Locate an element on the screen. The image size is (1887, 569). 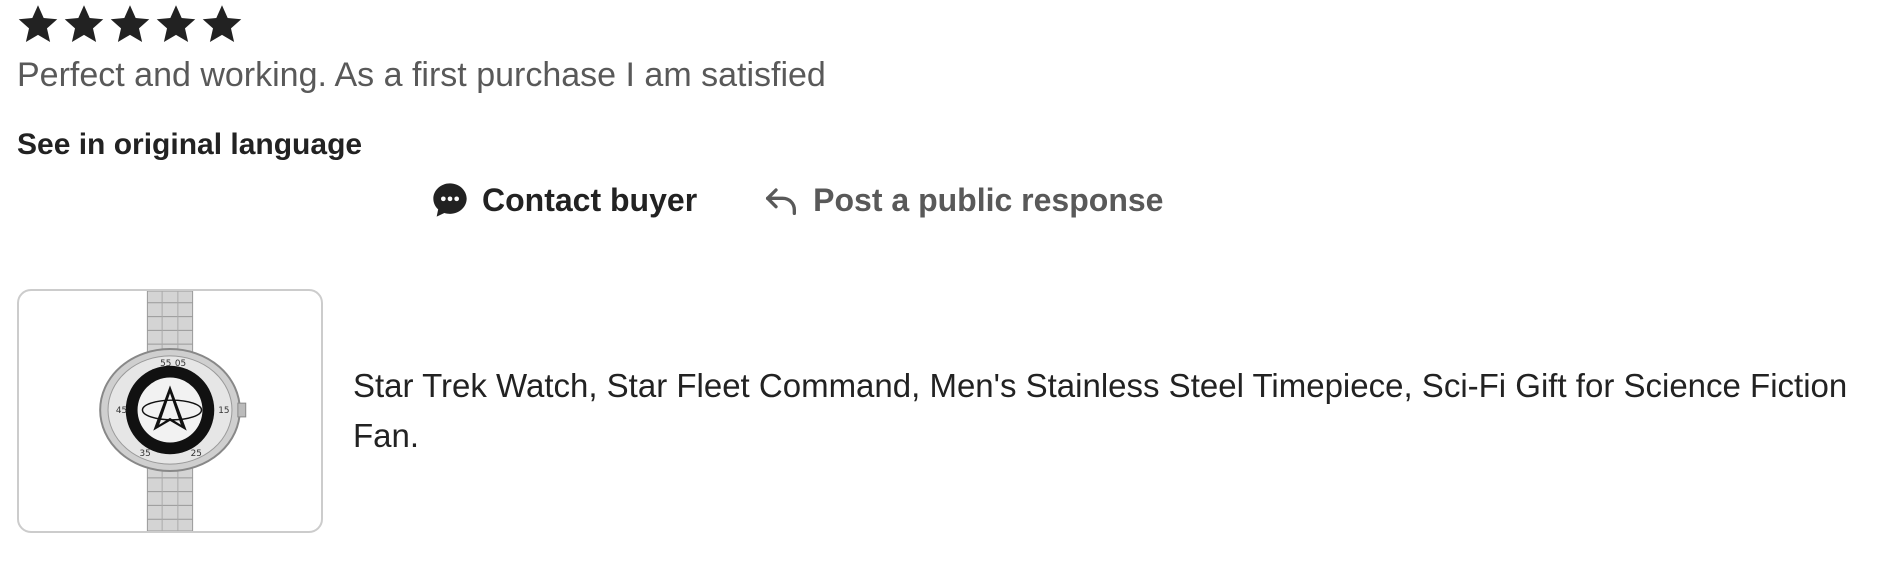
review-actions: Contact buyer Post a public response is located at coordinates (796, 200).